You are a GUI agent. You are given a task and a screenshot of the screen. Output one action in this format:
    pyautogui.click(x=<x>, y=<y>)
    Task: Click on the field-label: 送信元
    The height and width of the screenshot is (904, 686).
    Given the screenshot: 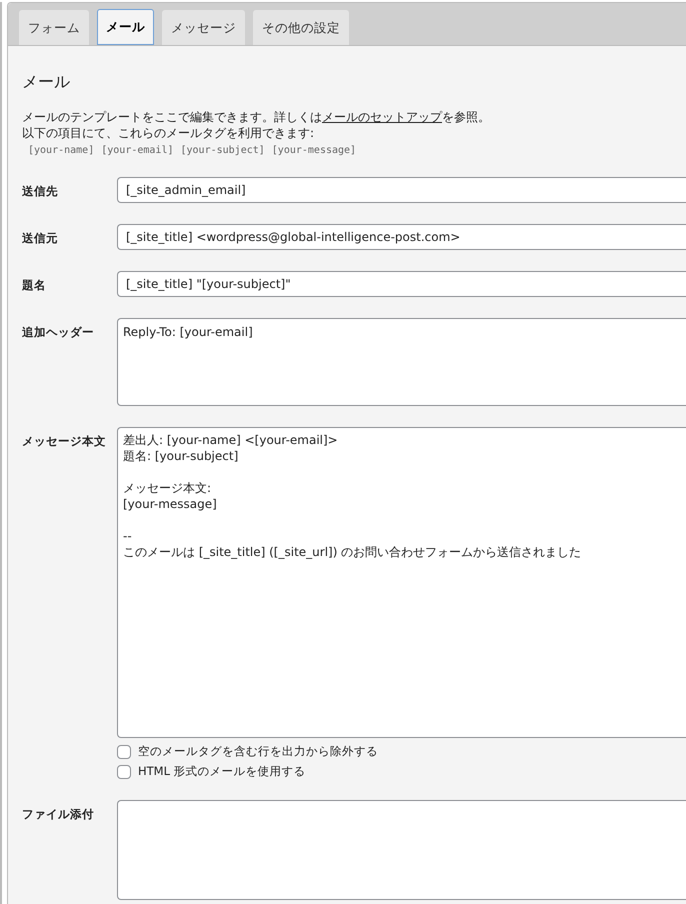 What is the action you would take?
    pyautogui.click(x=40, y=238)
    